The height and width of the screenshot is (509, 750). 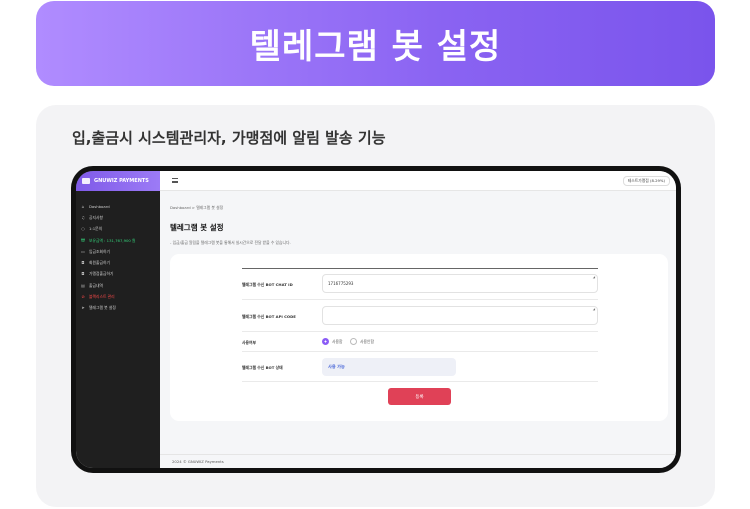 I want to click on sidebar-item-balance: ₩ 보유금액 : 131,767,900 원, so click(x=118, y=240).